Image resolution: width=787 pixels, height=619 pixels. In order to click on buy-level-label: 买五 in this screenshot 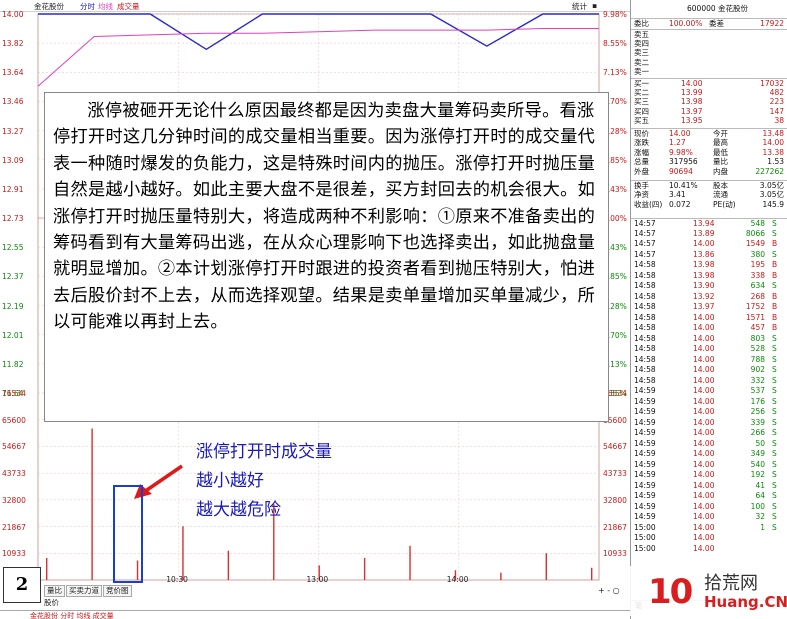, I will do `click(641, 121)`.